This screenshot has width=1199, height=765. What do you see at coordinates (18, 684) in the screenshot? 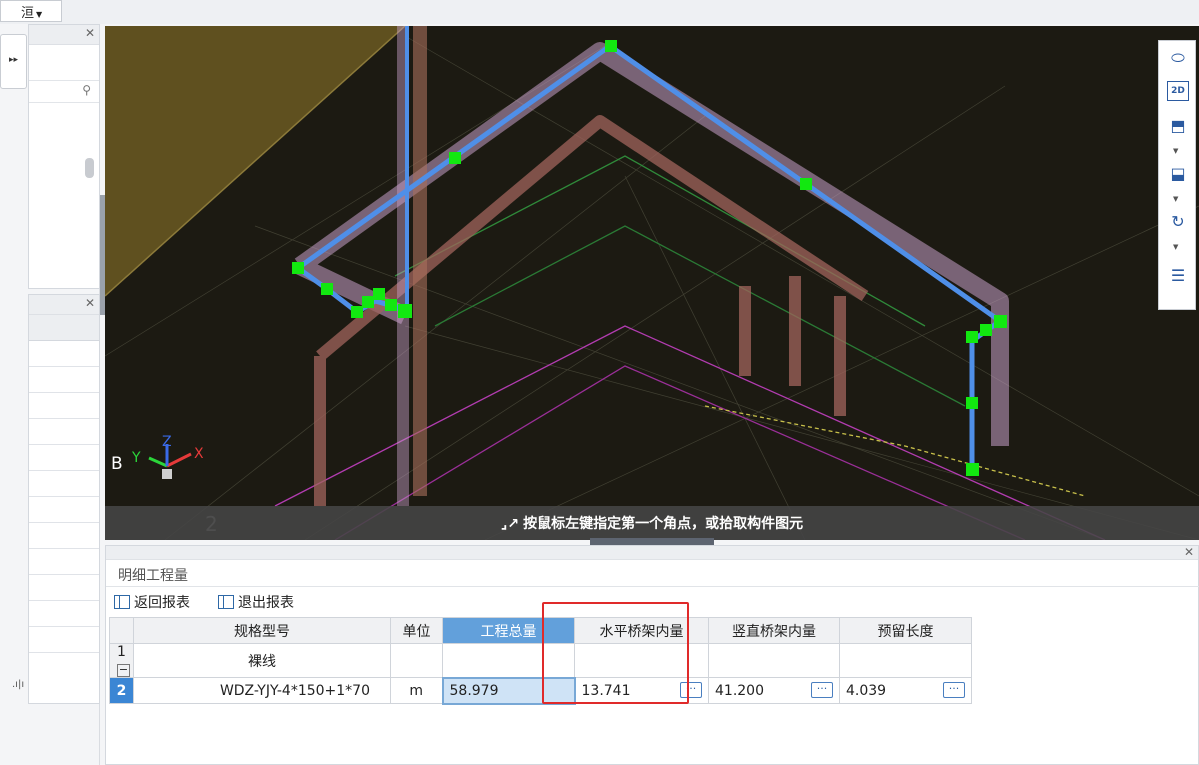
I see `resize-grip-icon: .ı|ı` at bounding box center [18, 684].